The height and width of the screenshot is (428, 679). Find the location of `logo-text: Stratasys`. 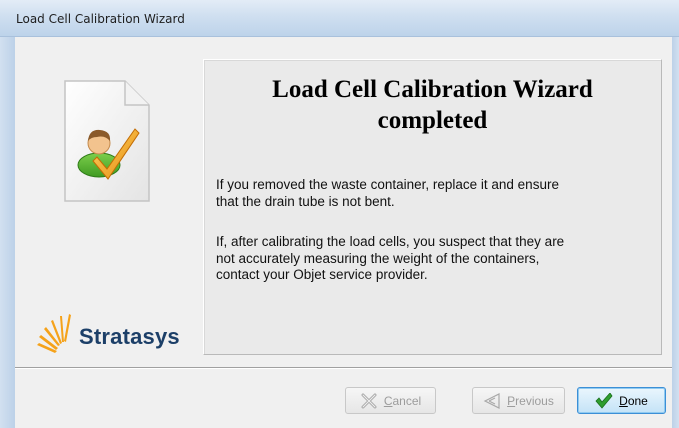

logo-text: Stratasys is located at coordinates (129, 336).